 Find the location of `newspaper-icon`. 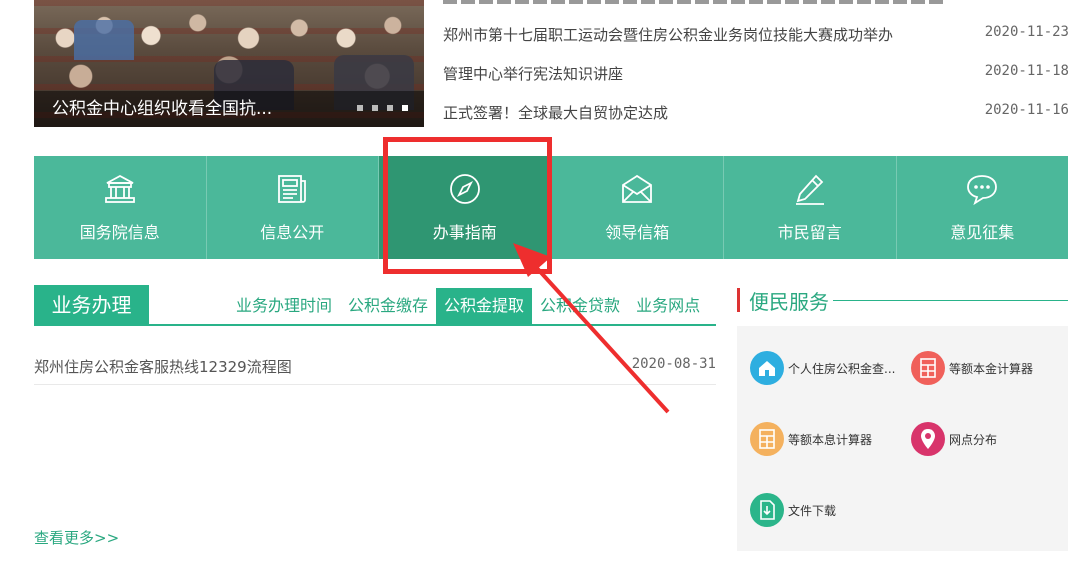

newspaper-icon is located at coordinates (292, 189).